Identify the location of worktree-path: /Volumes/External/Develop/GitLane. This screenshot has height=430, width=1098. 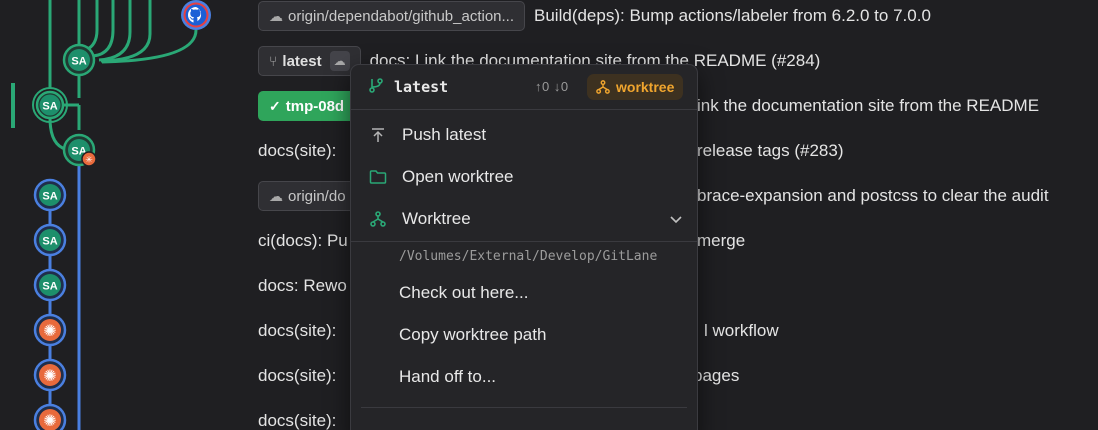
(528, 256).